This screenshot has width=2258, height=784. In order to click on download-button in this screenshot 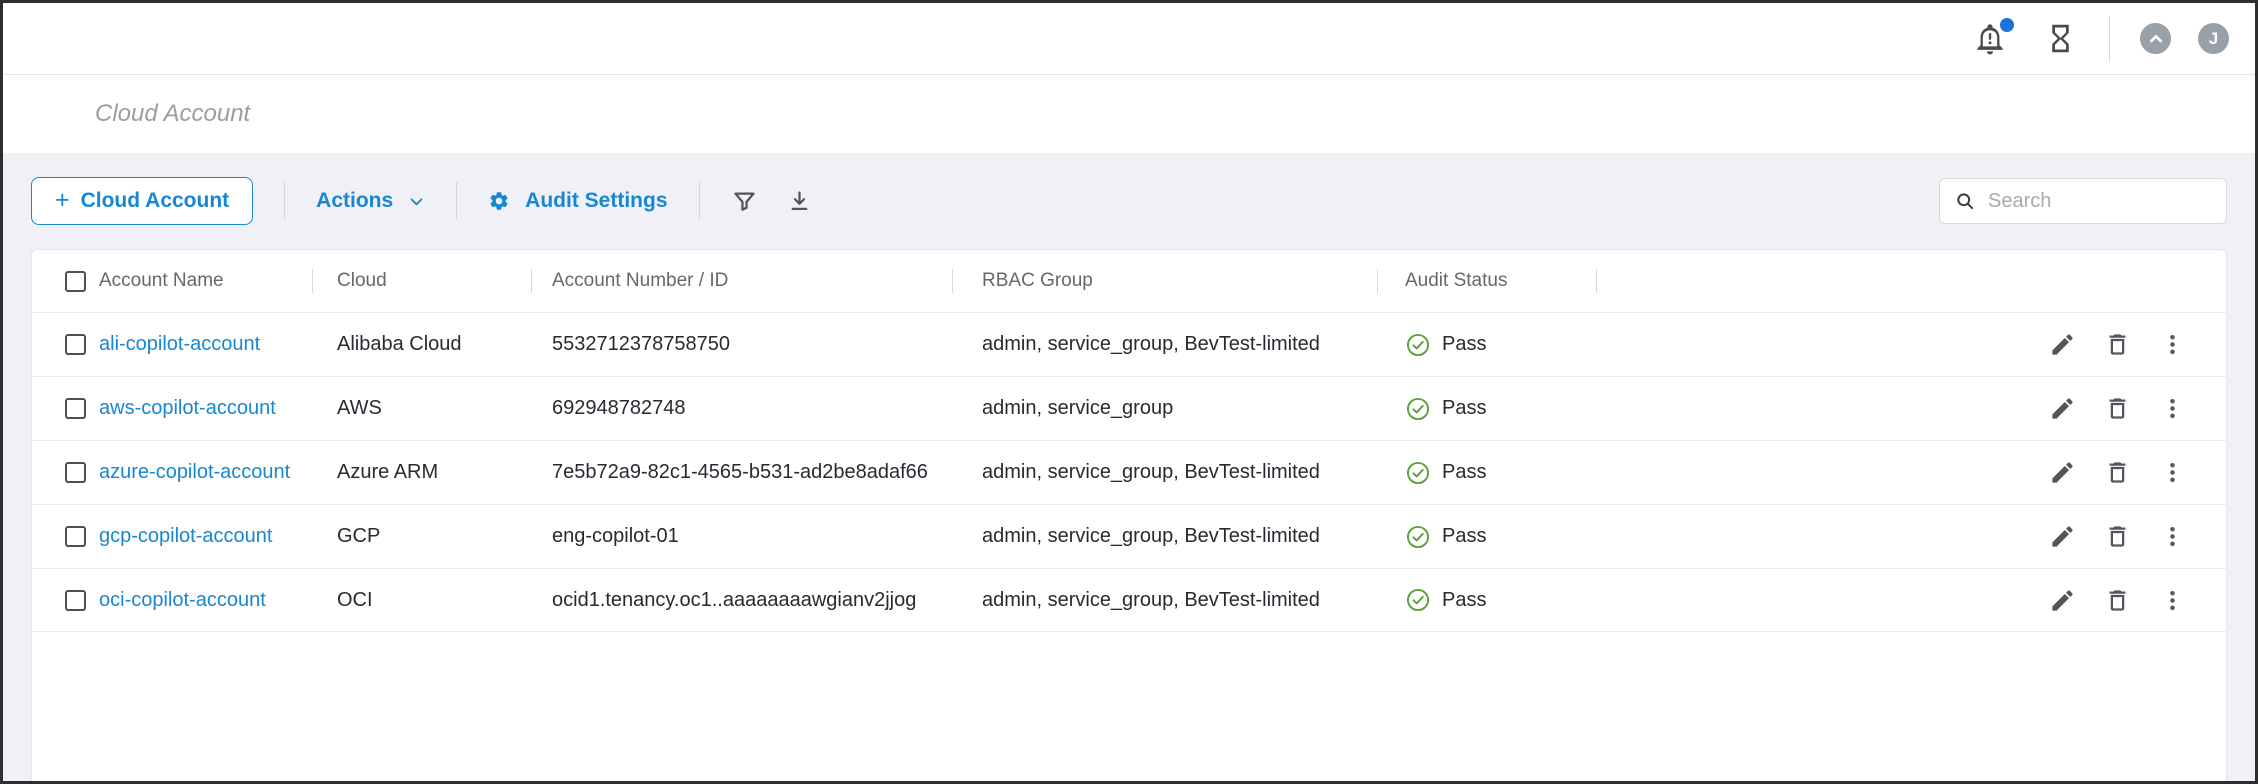, I will do `click(799, 201)`.